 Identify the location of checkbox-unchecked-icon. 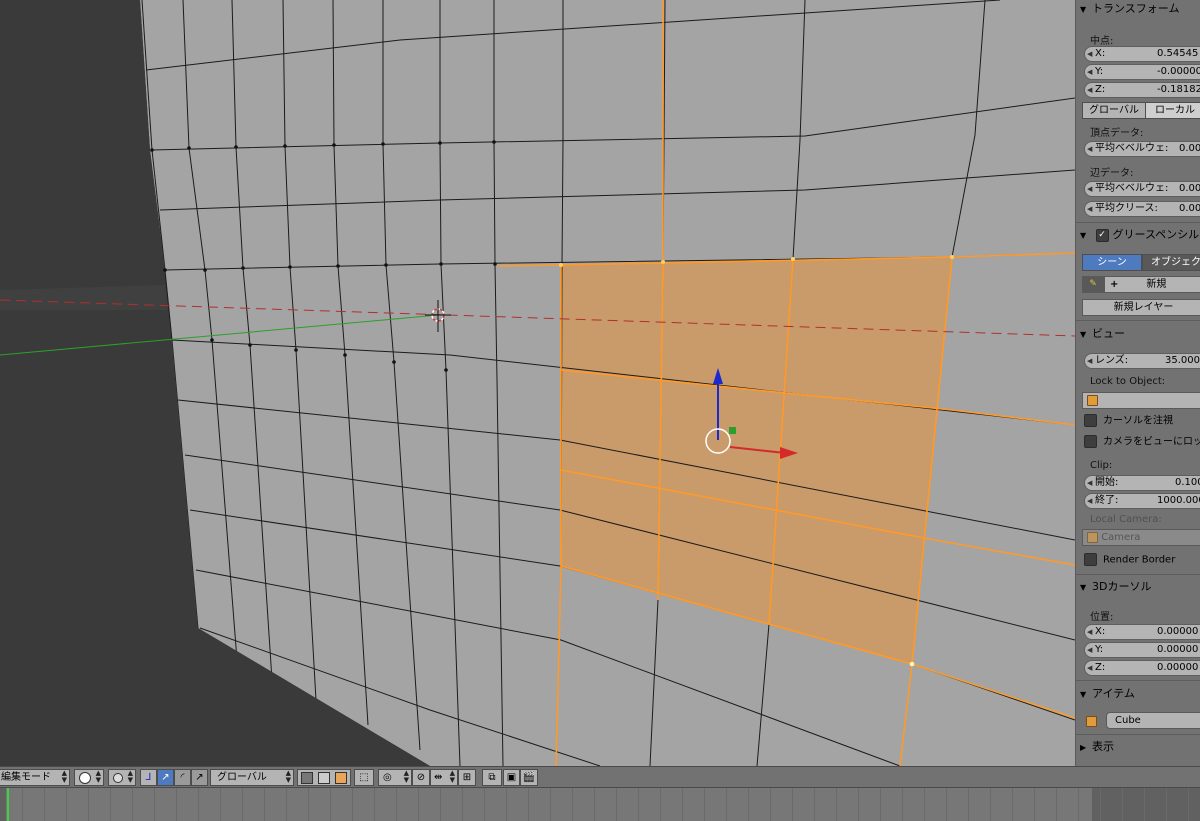
(1090, 559).